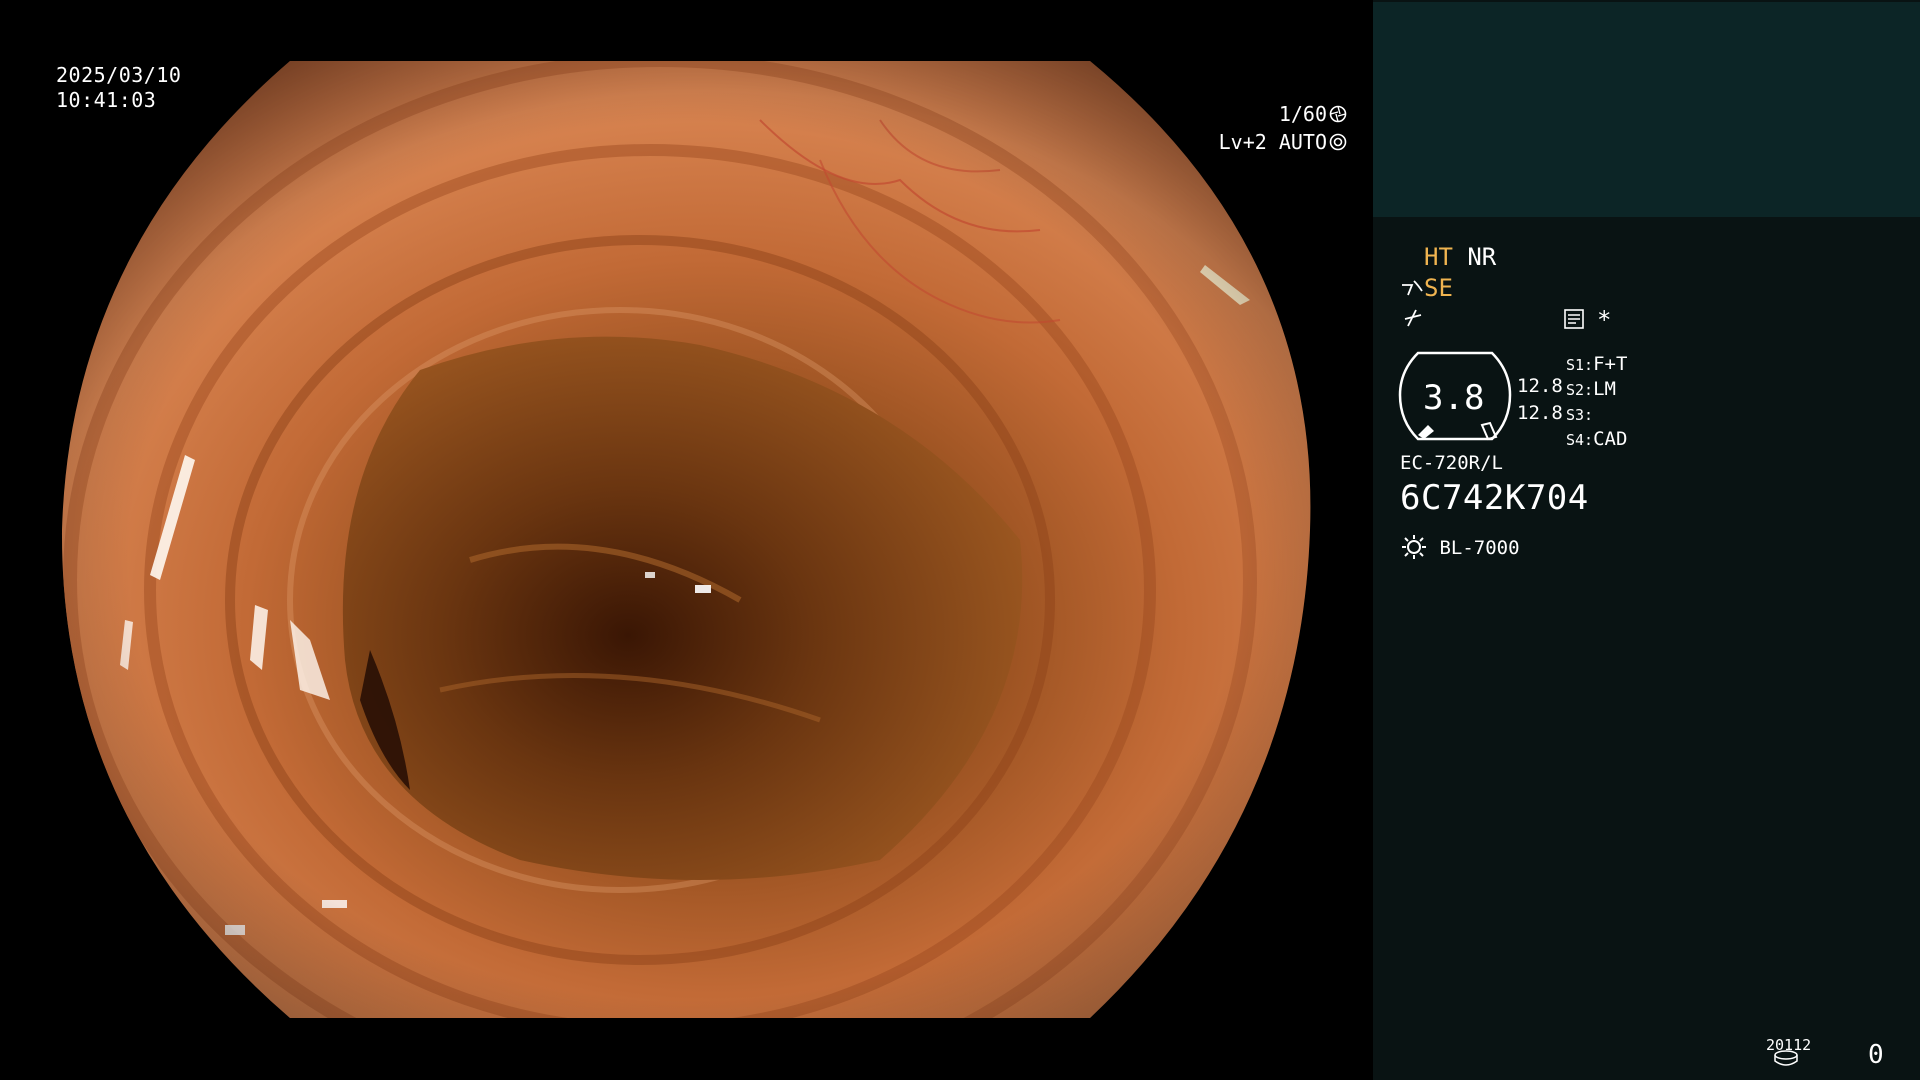 The image size is (1920, 1080). I want to click on exposure-overlay: 1/60 Lv+2 AUTO, so click(1283, 128).